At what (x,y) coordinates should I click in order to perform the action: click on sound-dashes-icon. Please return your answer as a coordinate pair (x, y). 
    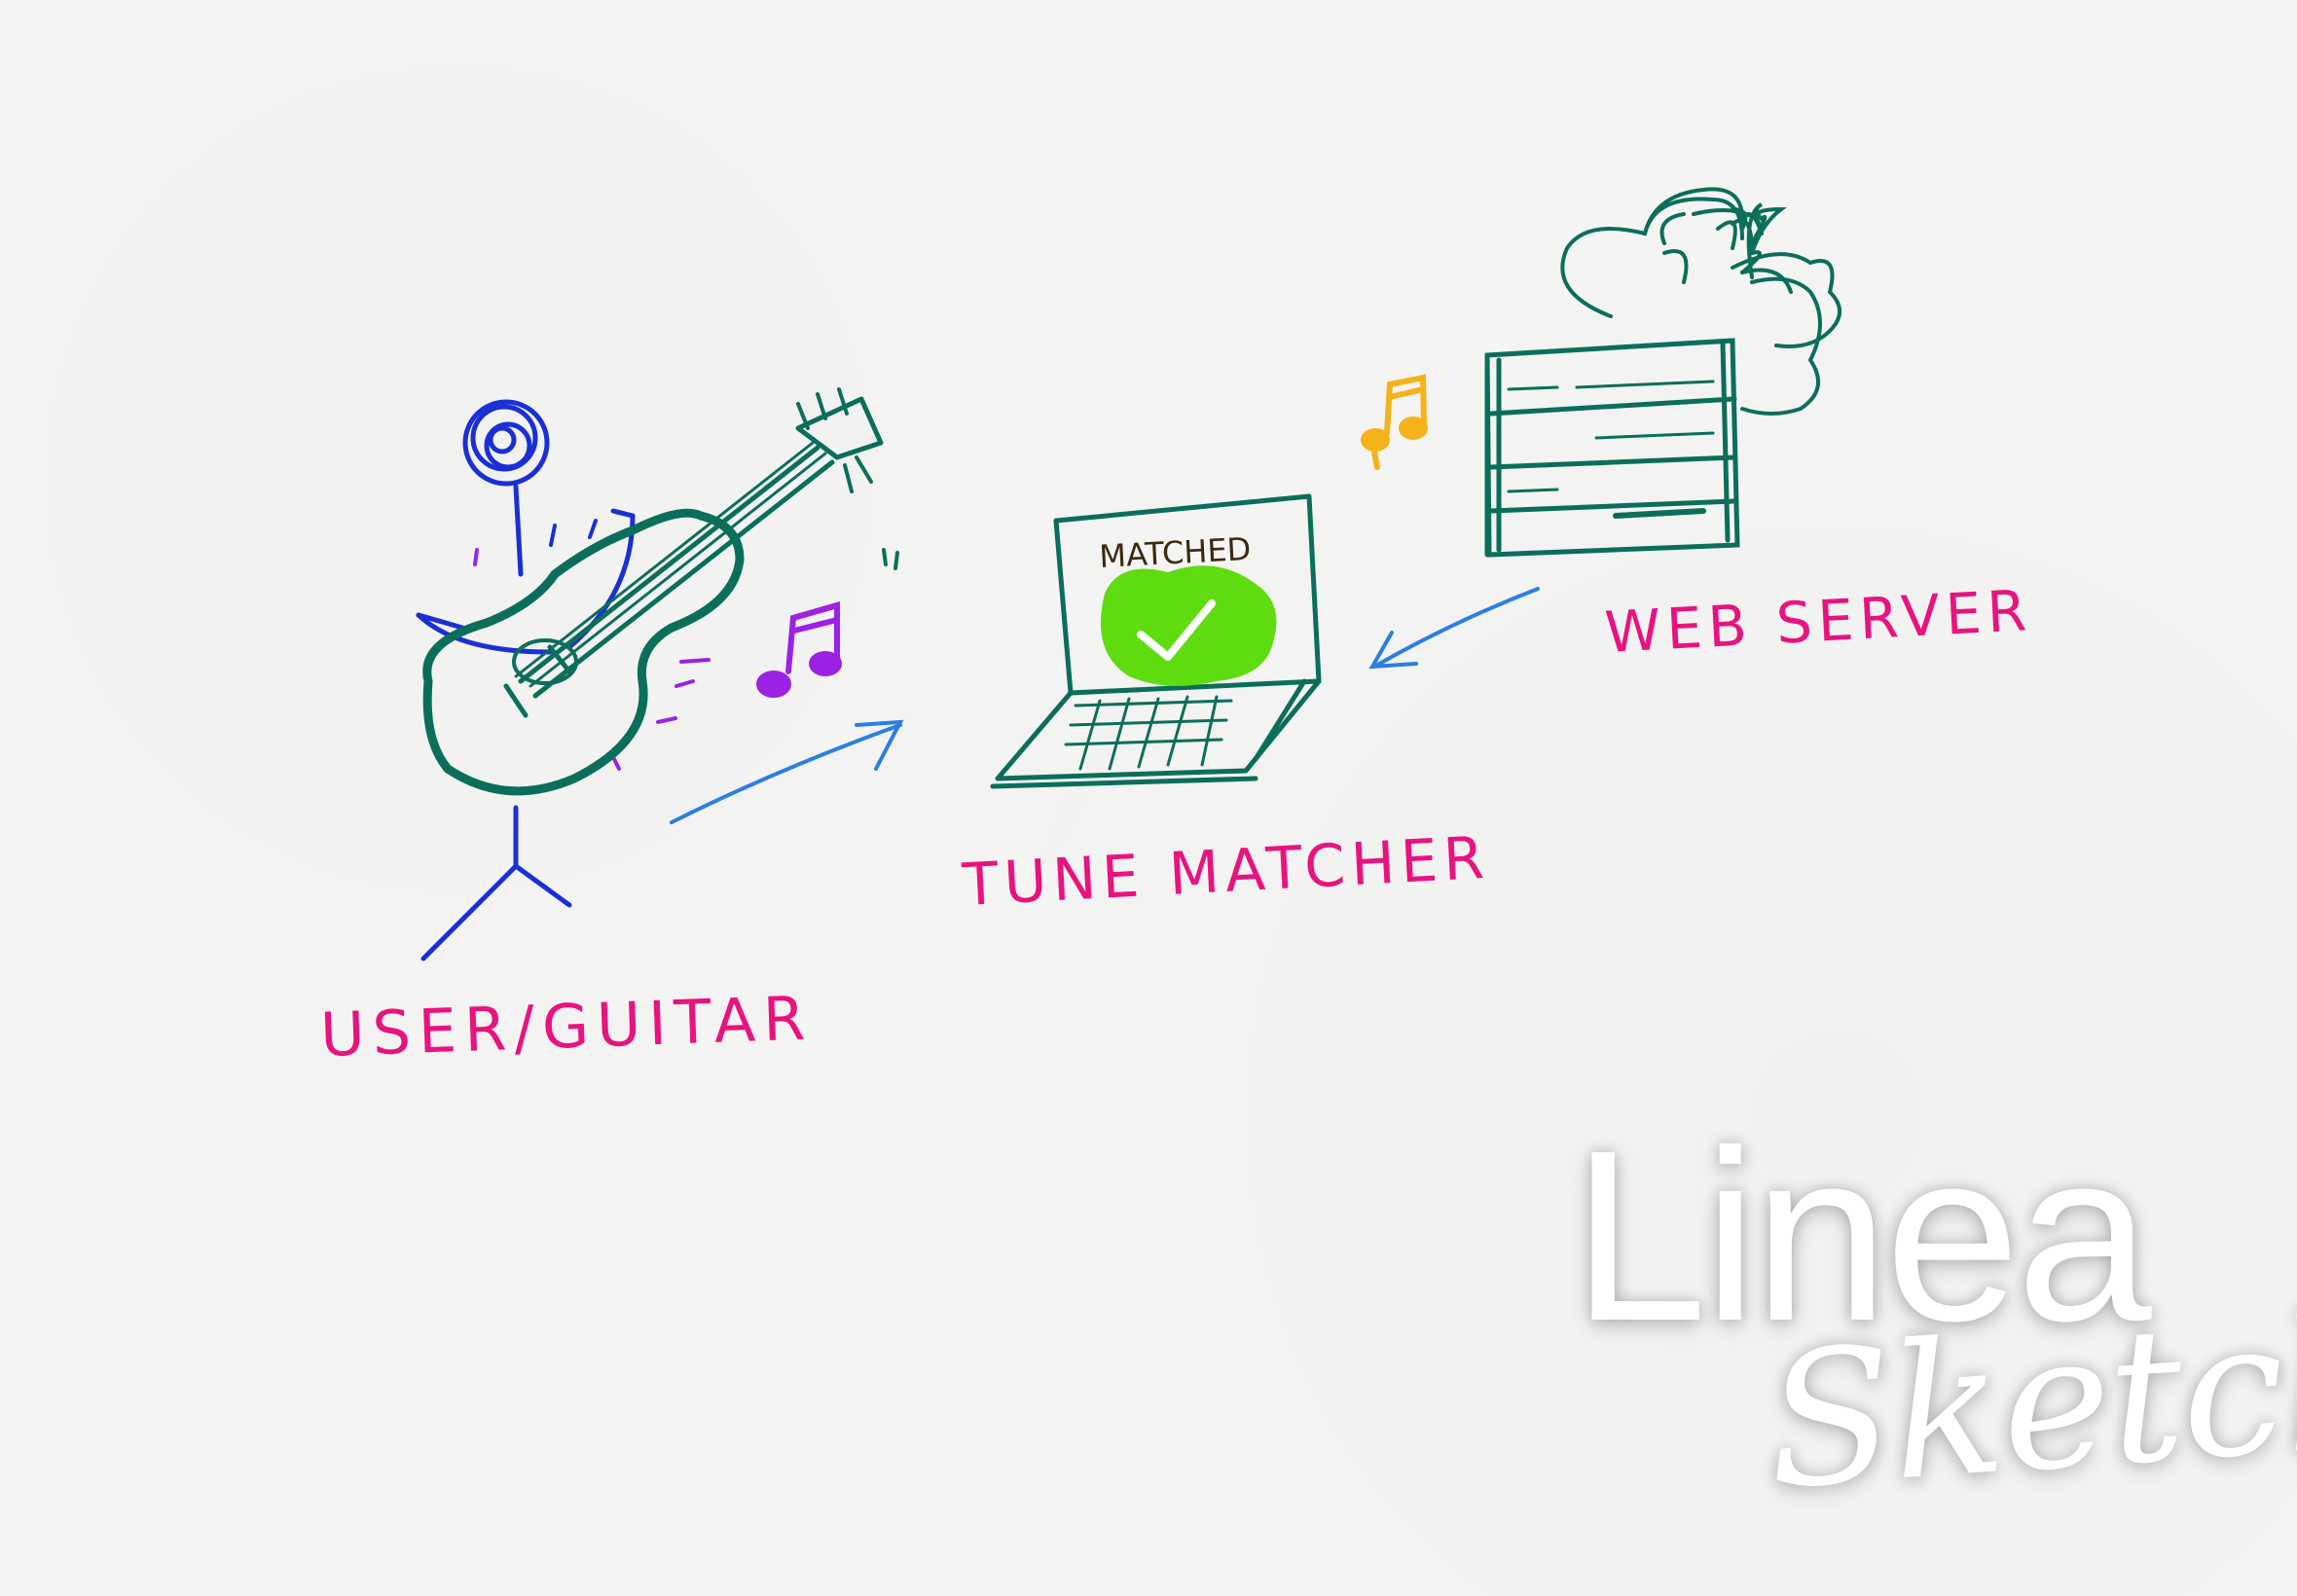
    Looking at the image, I should click on (592, 660).